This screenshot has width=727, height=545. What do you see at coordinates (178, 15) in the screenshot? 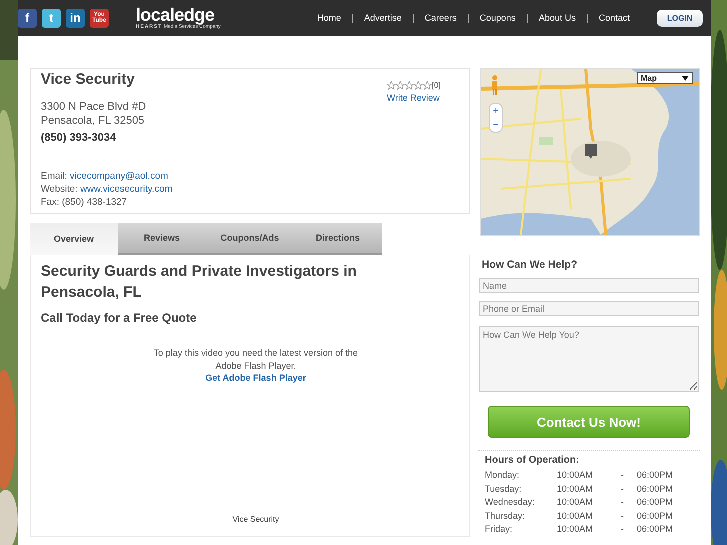
I see `logo: localedge` at bounding box center [178, 15].